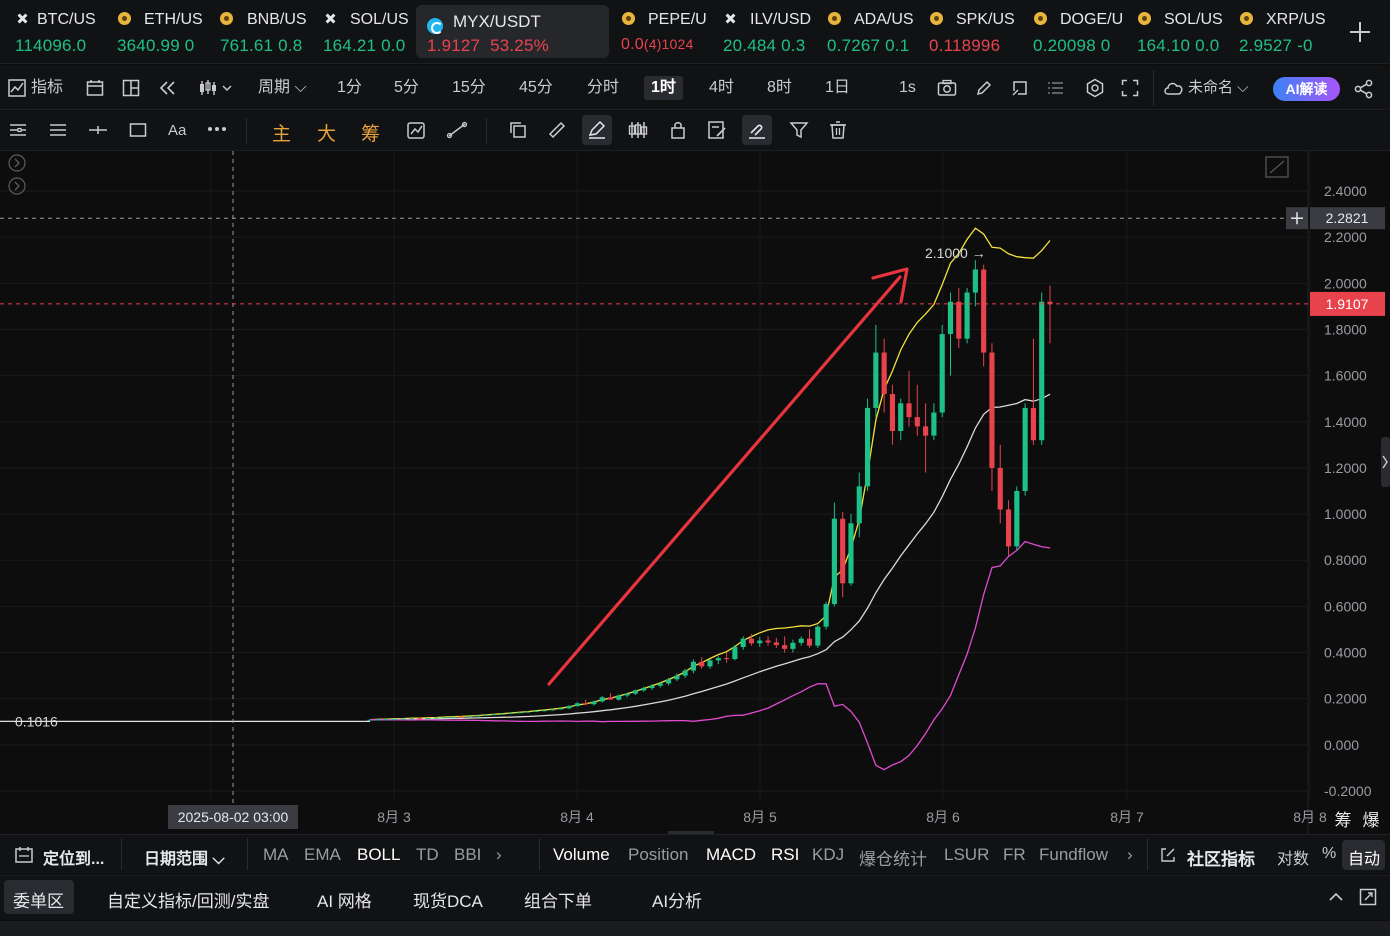 Image resolution: width=1390 pixels, height=936 pixels. What do you see at coordinates (1073, 855) in the screenshot?
I see `indicator-fundflow: Fundflow` at bounding box center [1073, 855].